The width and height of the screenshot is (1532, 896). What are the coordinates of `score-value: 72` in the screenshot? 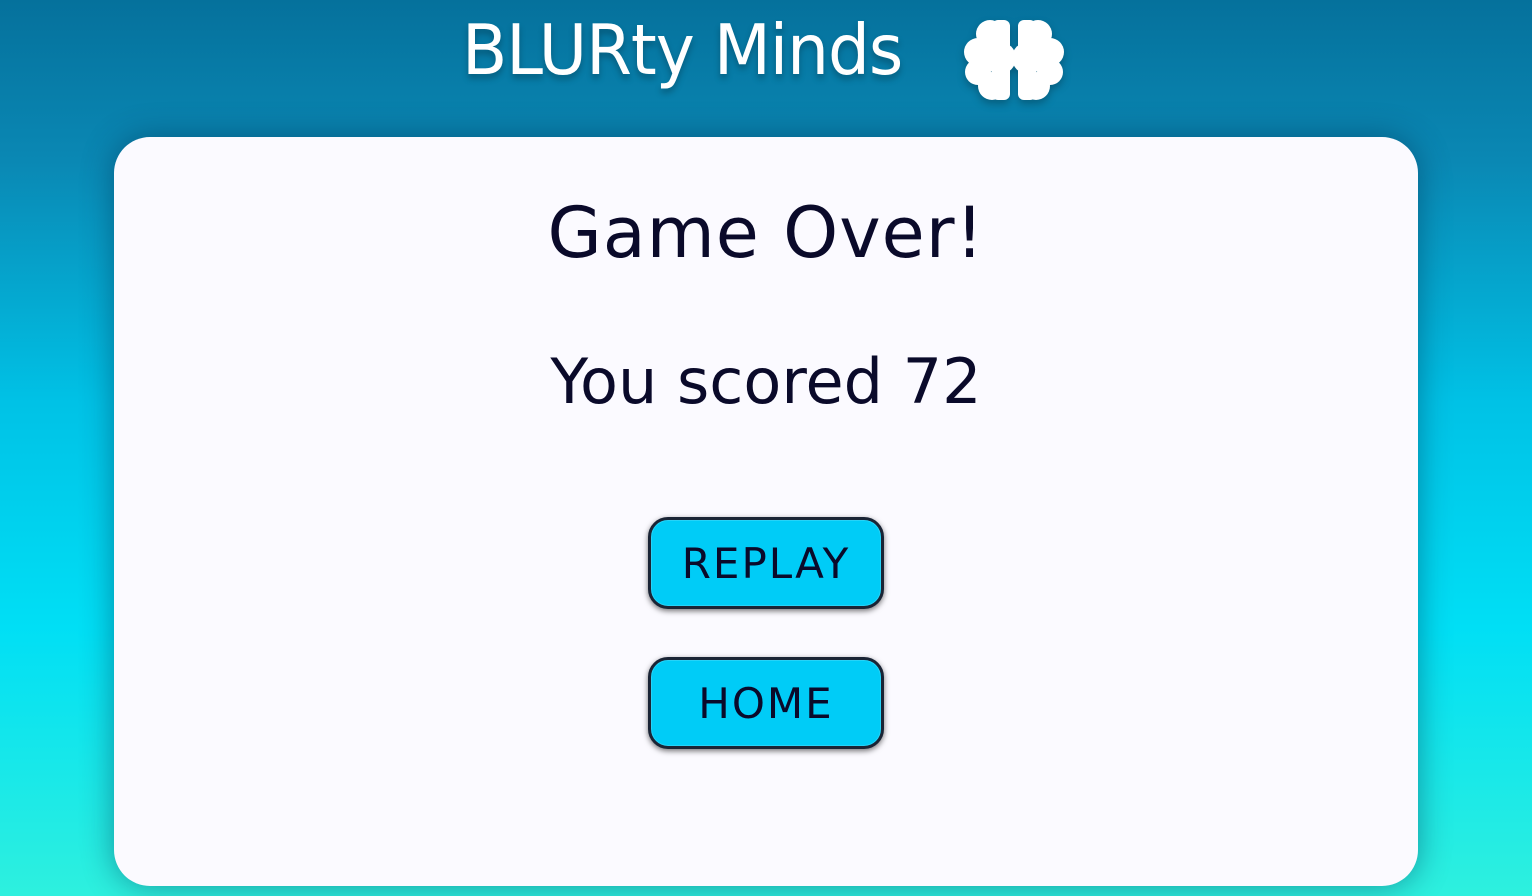 It's located at (942, 381).